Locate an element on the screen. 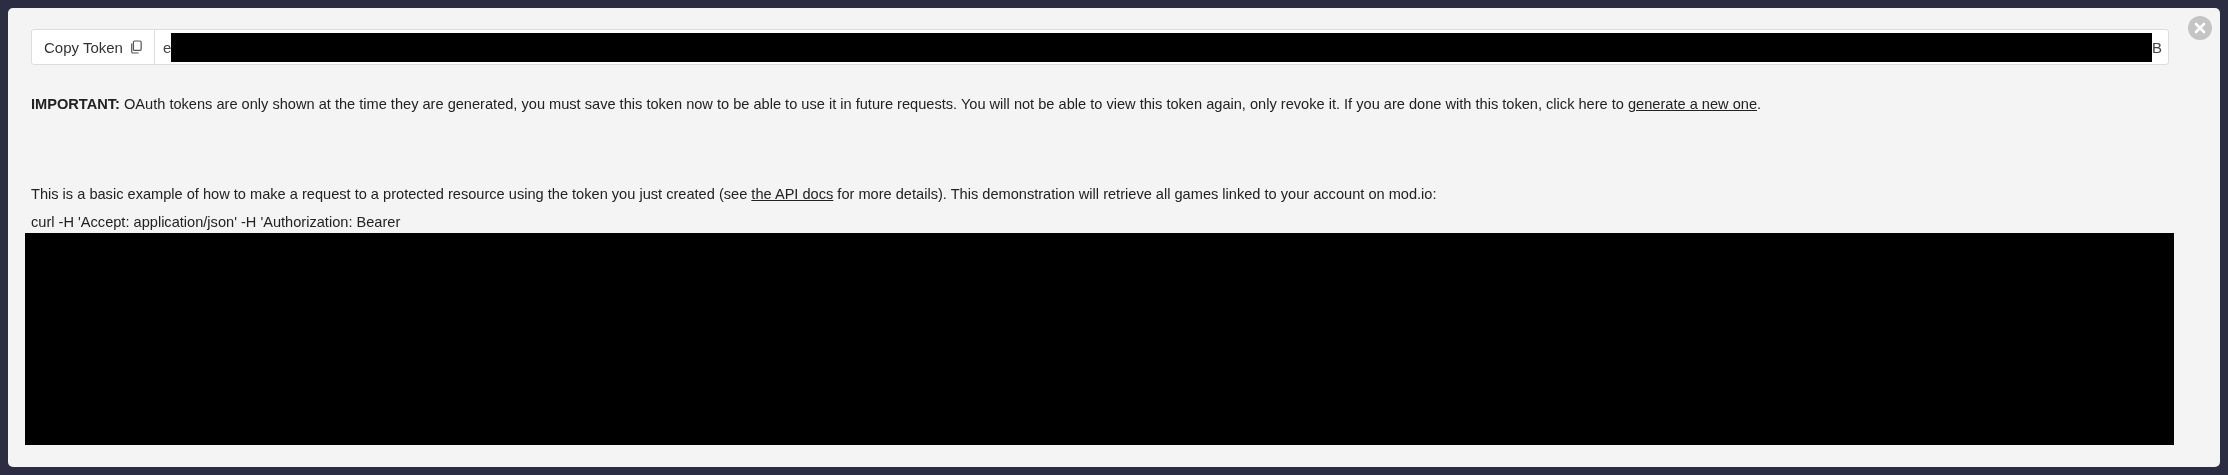 The image size is (2228, 475). example-description: This is a basic example of how to make a request to a protected resource using the token you just created (see the API docs for more details). This demonstration will retrieve all games linked to your account on mod.io: is located at coordinates (734, 194).